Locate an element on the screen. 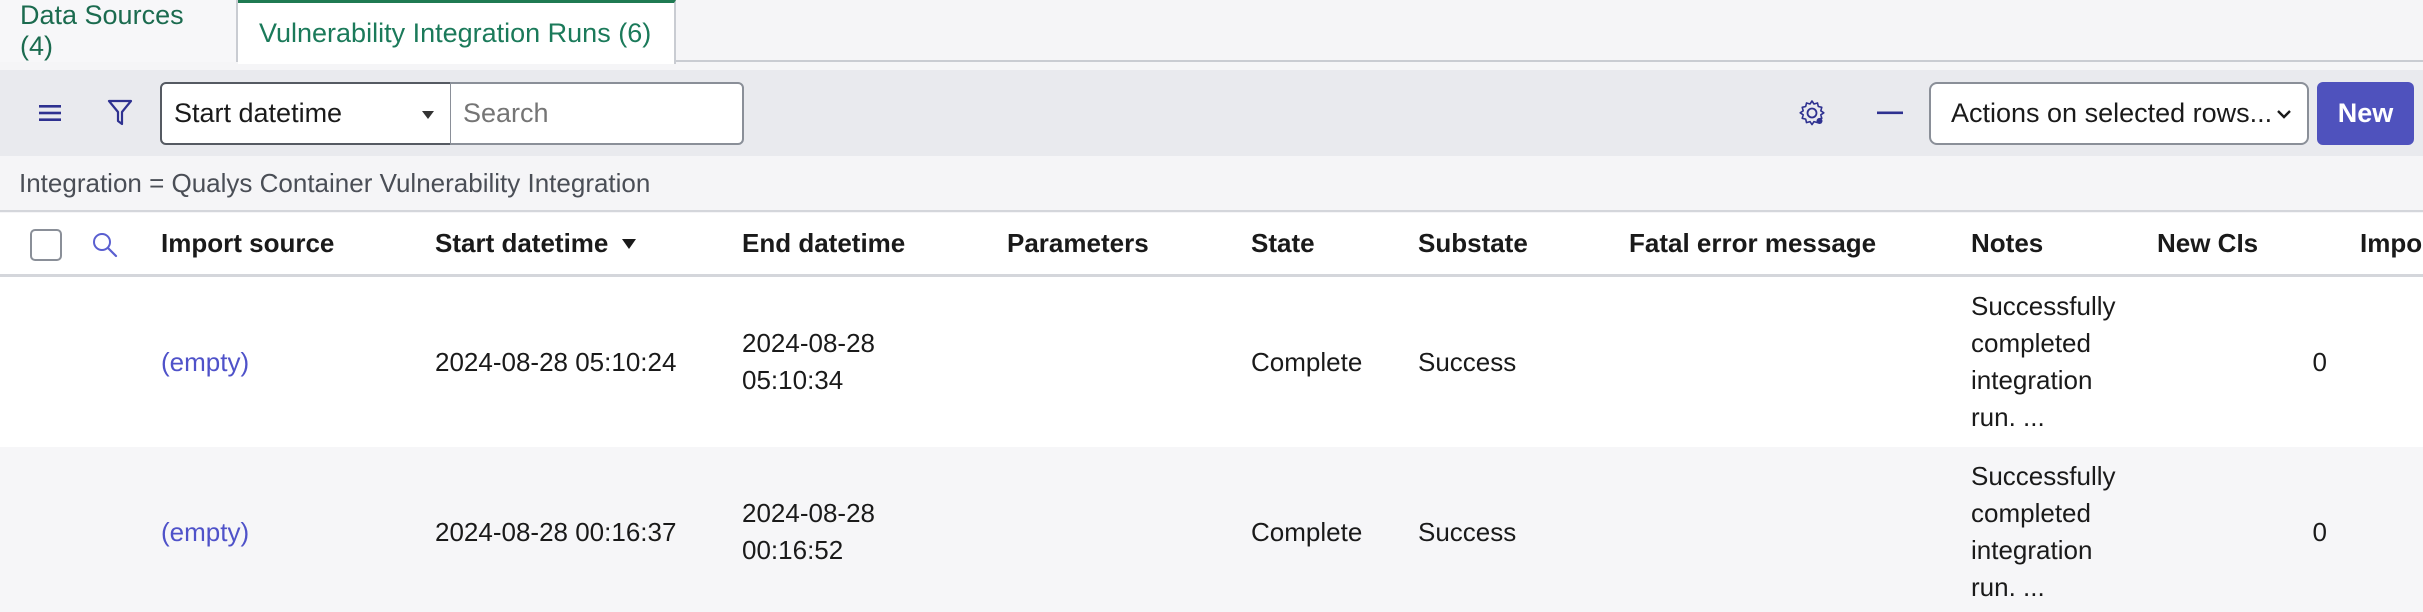 The width and height of the screenshot is (2423, 612). column-label: Substate is located at coordinates (1473, 243).